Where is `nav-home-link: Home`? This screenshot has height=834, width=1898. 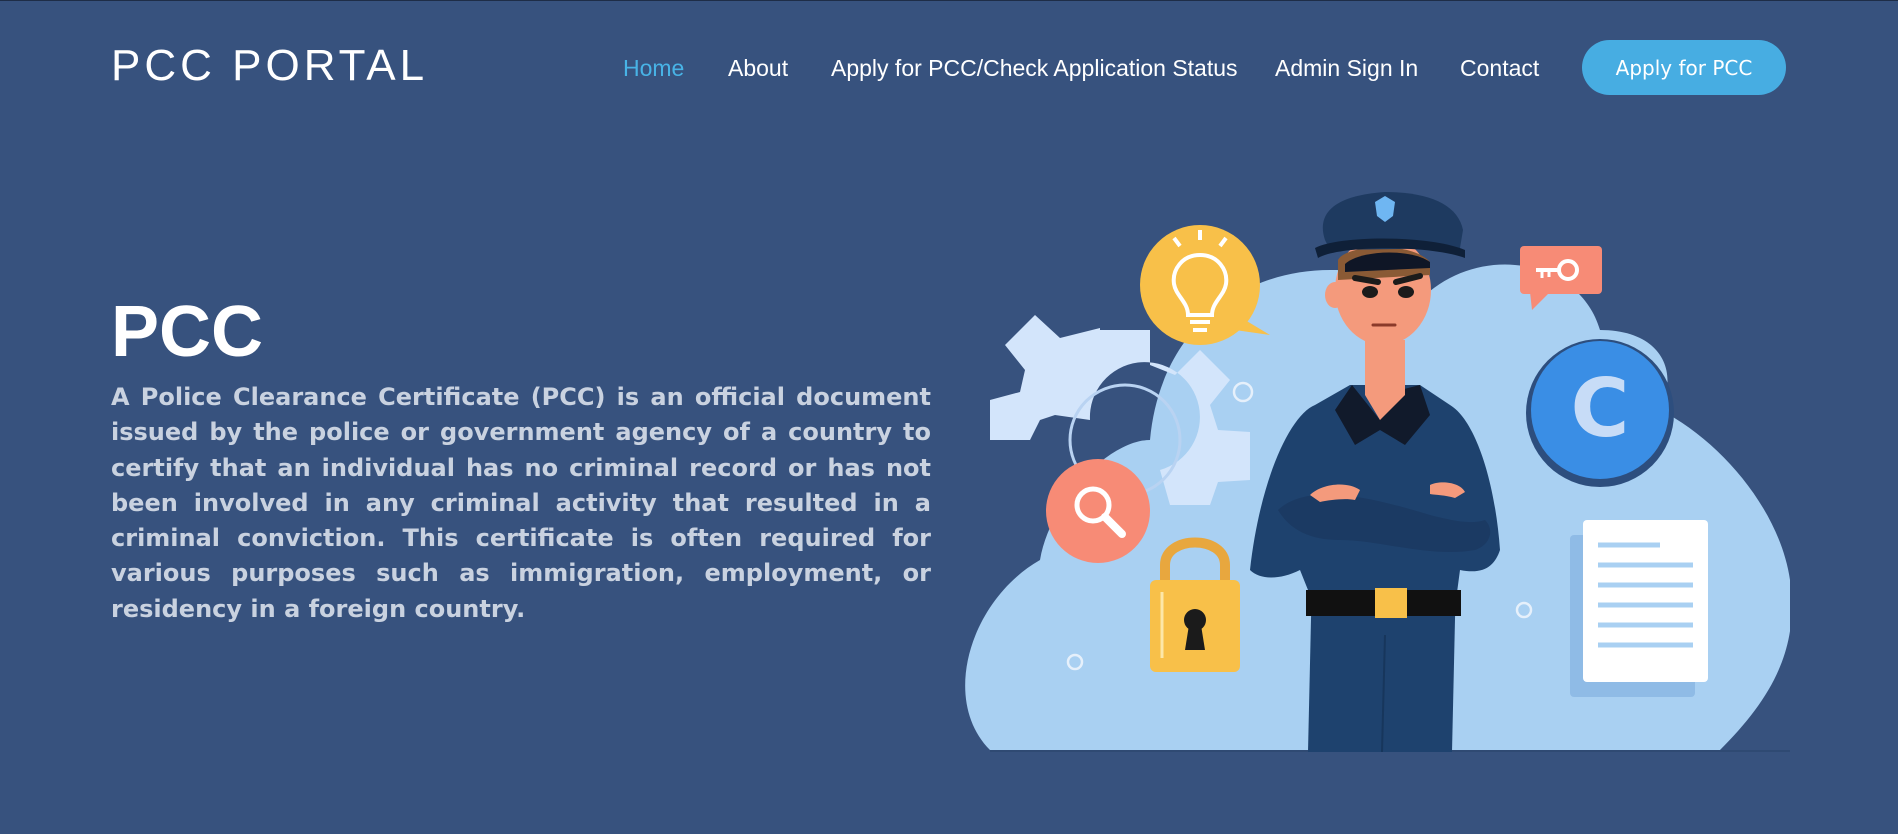 nav-home-link: Home is located at coordinates (653, 68).